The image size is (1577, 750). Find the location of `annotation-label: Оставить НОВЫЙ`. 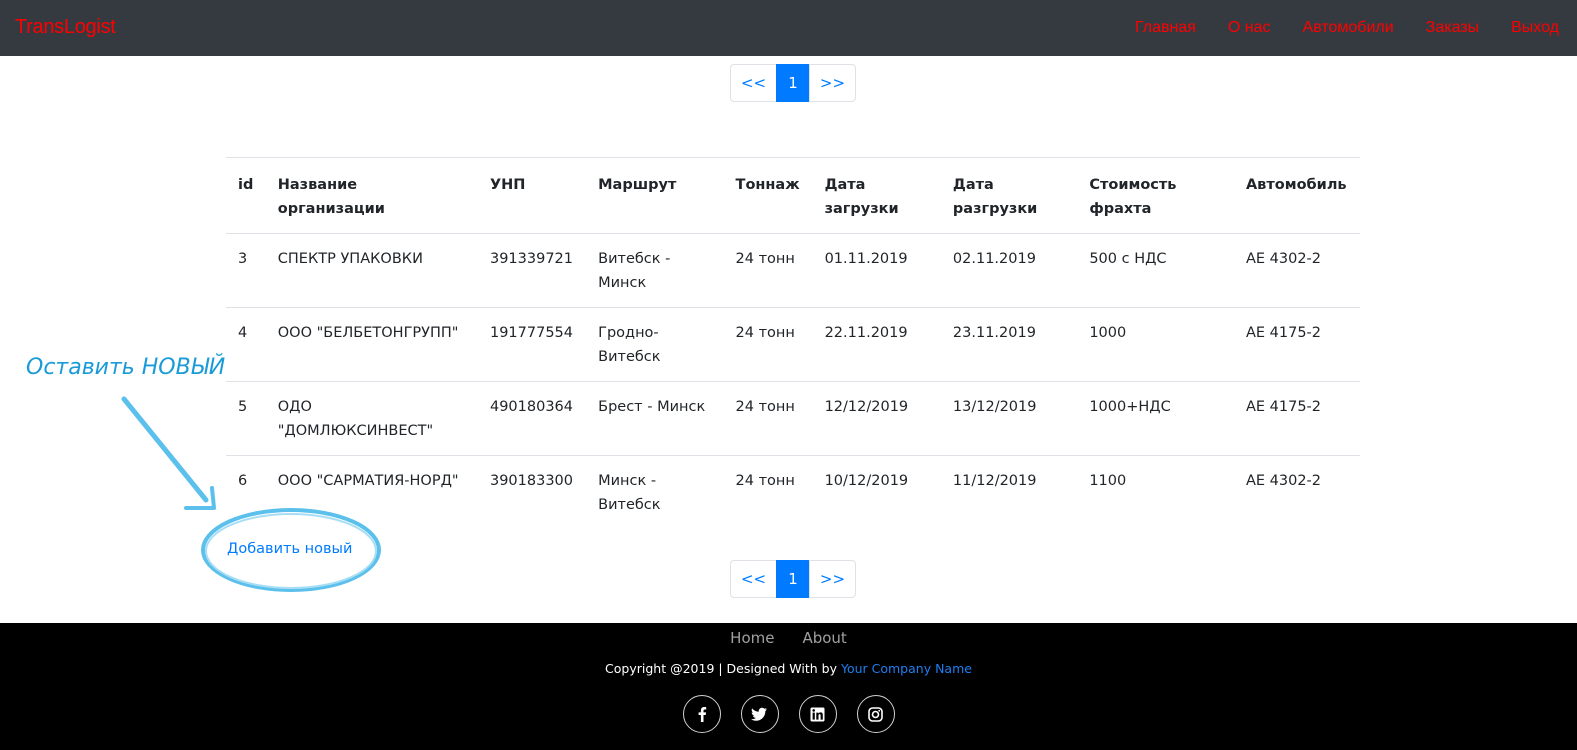

annotation-label: Оставить НОВЫЙ is located at coordinates (126, 367).